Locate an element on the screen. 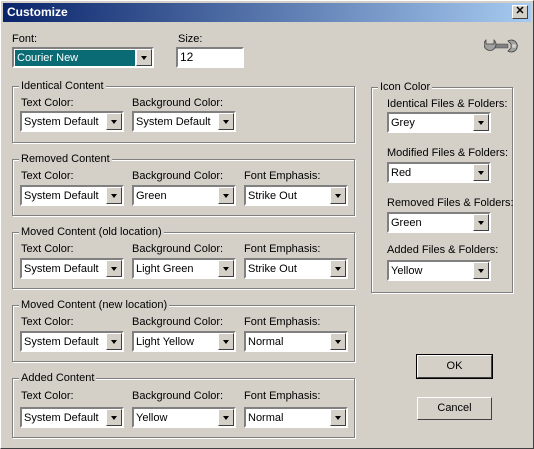  close-button: ✕ is located at coordinates (520, 12).